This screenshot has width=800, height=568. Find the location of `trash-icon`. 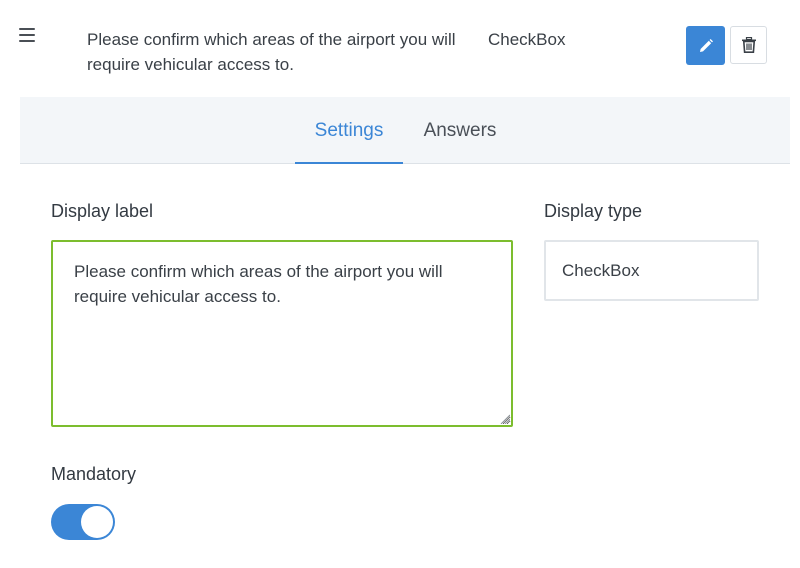

trash-icon is located at coordinates (748, 45).